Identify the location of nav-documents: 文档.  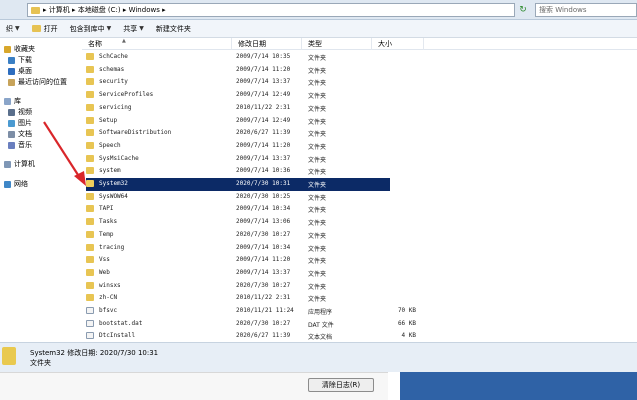
(20, 134).